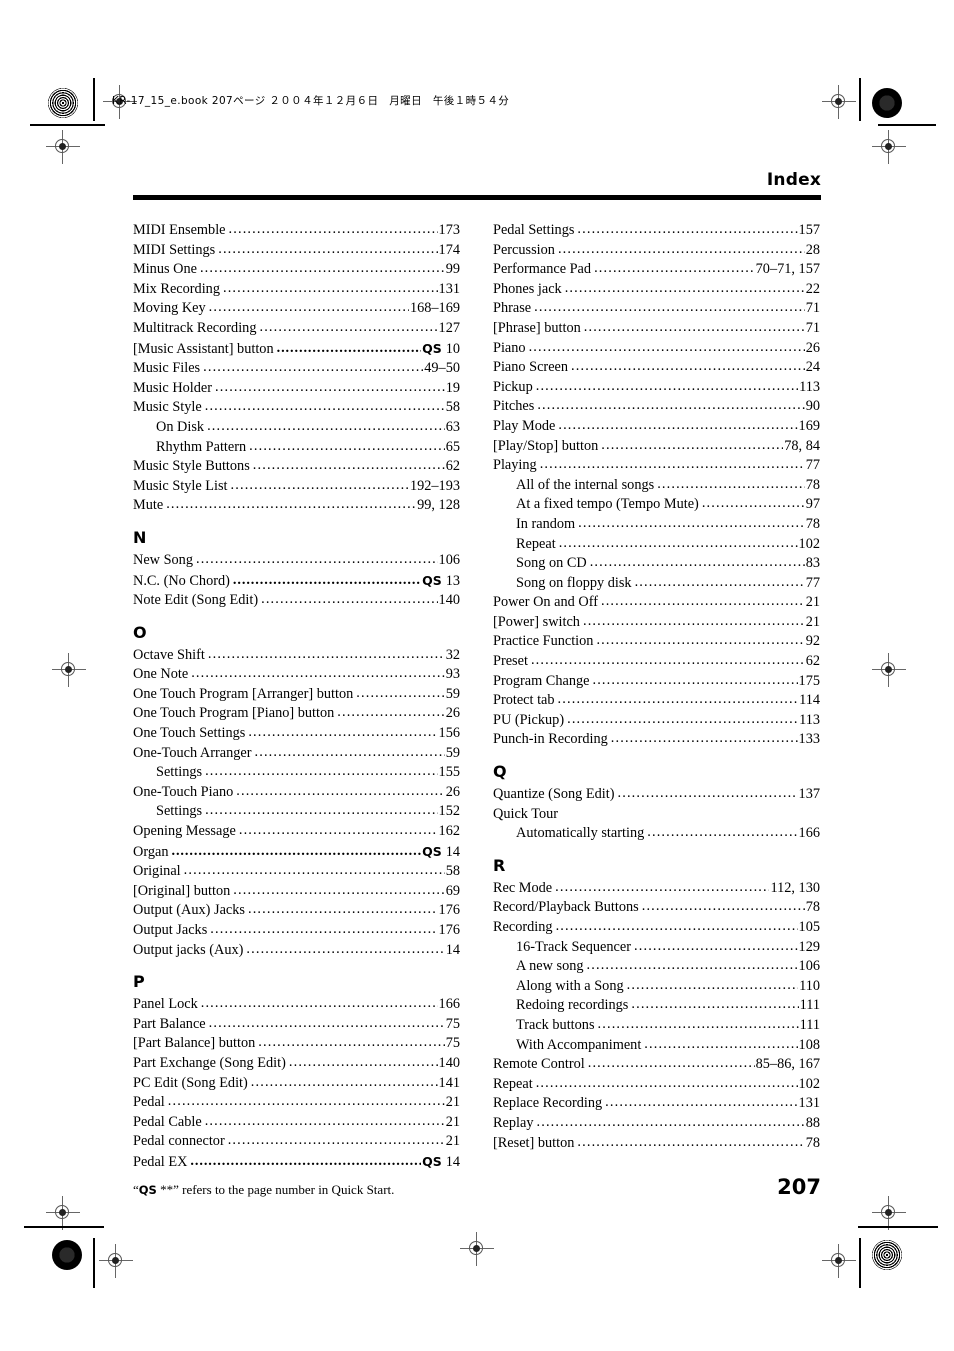  What do you see at coordinates (296, 714) in the screenshot?
I see `index-entry: One Touch Program [Piano] button 26` at bounding box center [296, 714].